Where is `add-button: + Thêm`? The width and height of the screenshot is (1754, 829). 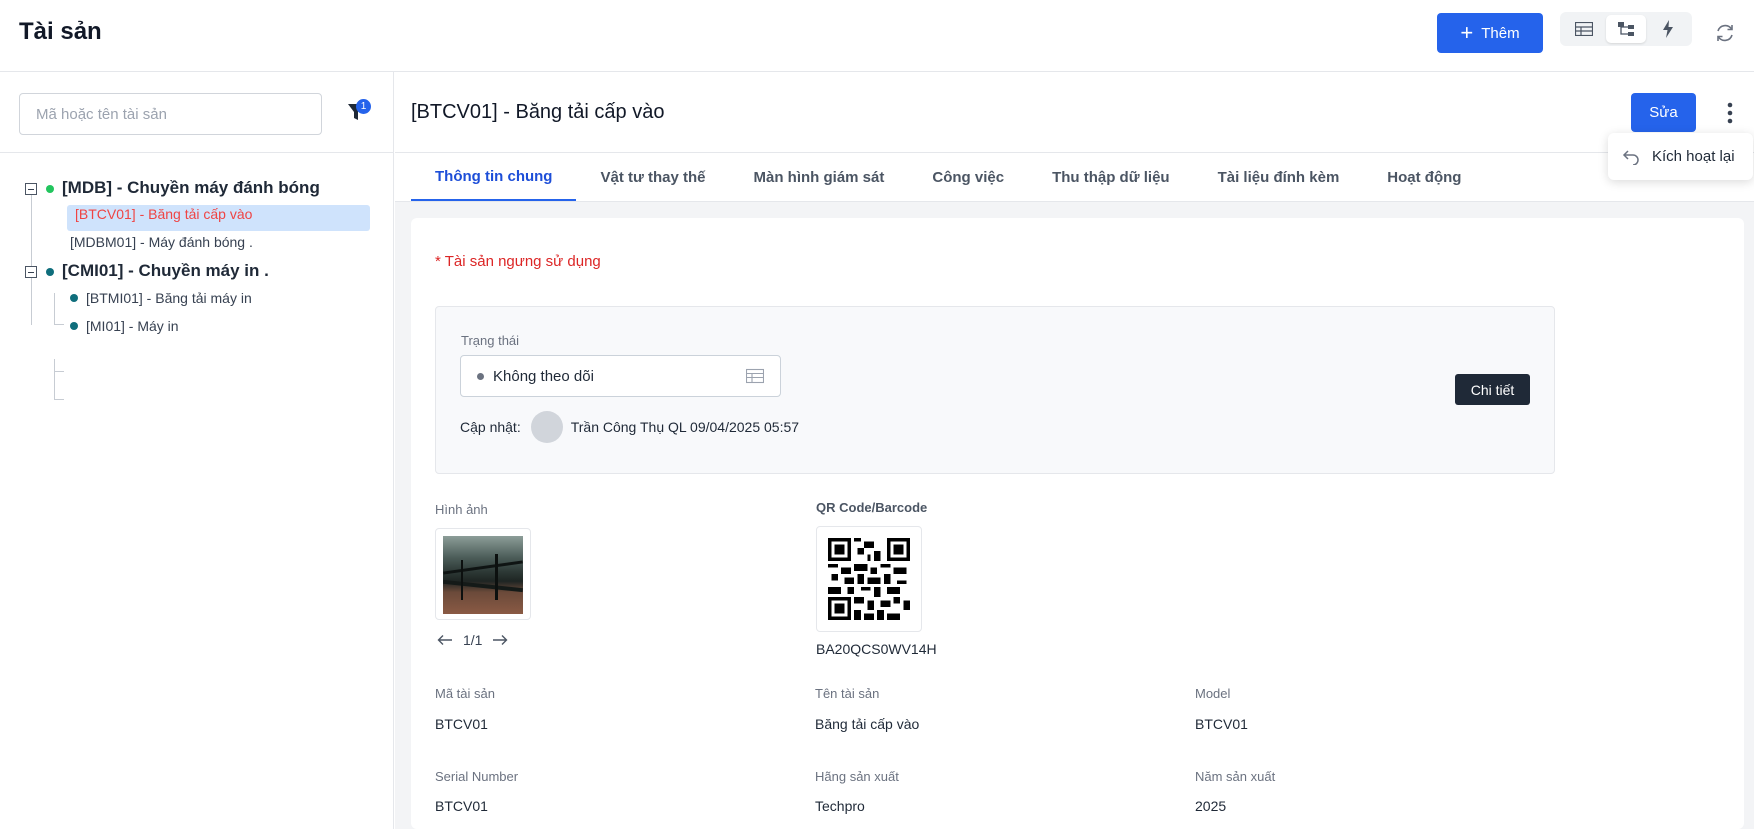
add-button: + Thêm is located at coordinates (1490, 33).